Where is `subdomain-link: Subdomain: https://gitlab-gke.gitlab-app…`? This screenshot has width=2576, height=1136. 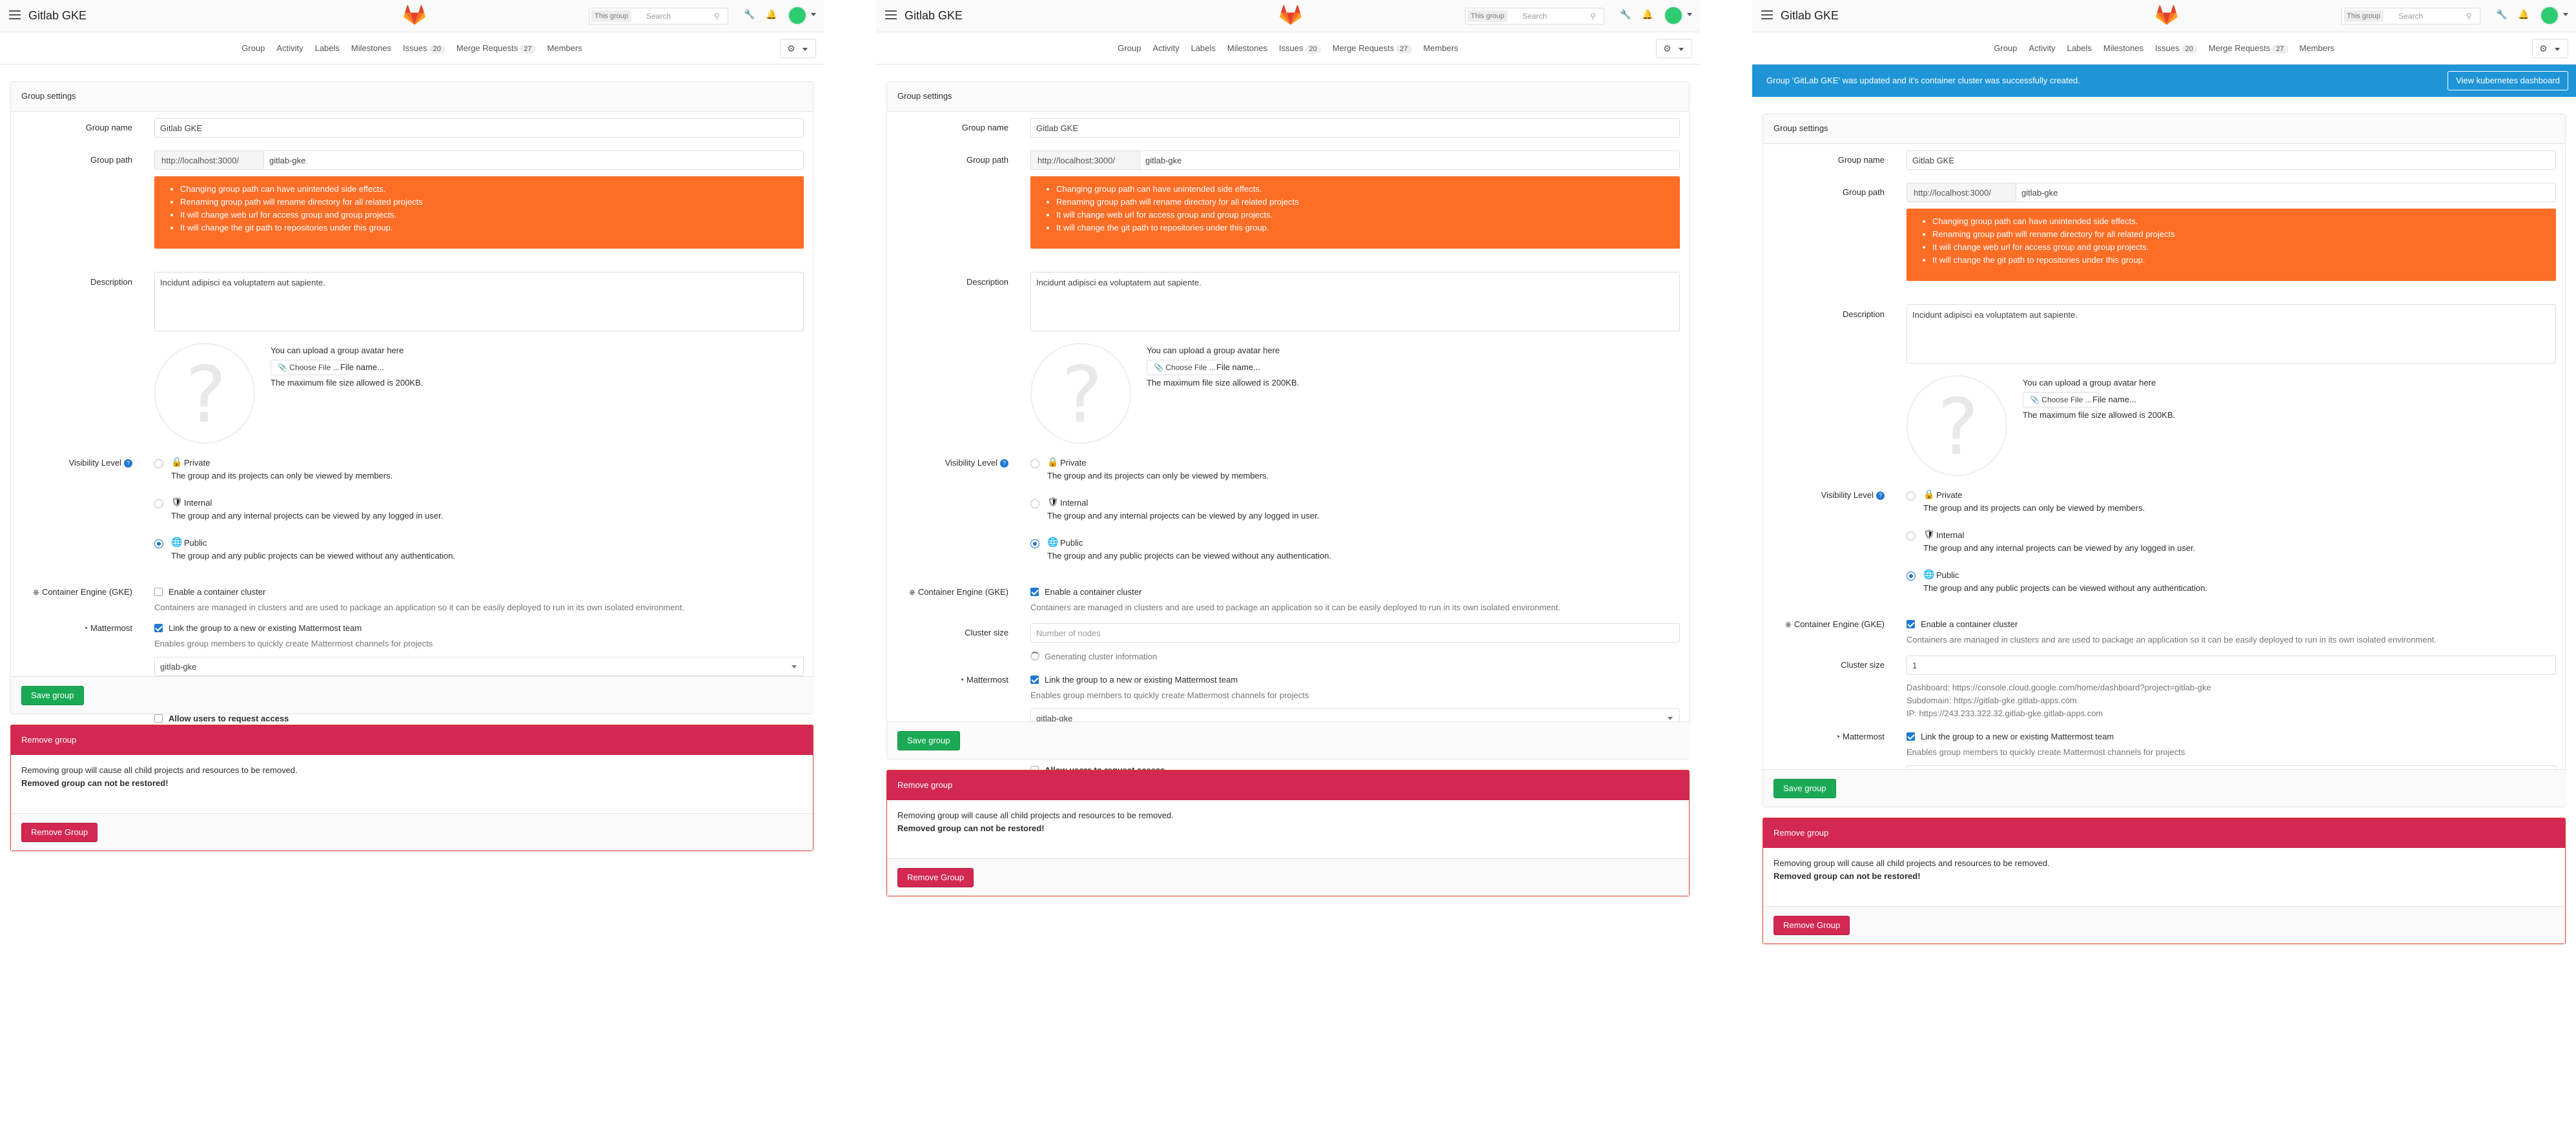
subdomain-link: Subdomain: https://gitlab-gke.gitlab-app… is located at coordinates (1992, 700).